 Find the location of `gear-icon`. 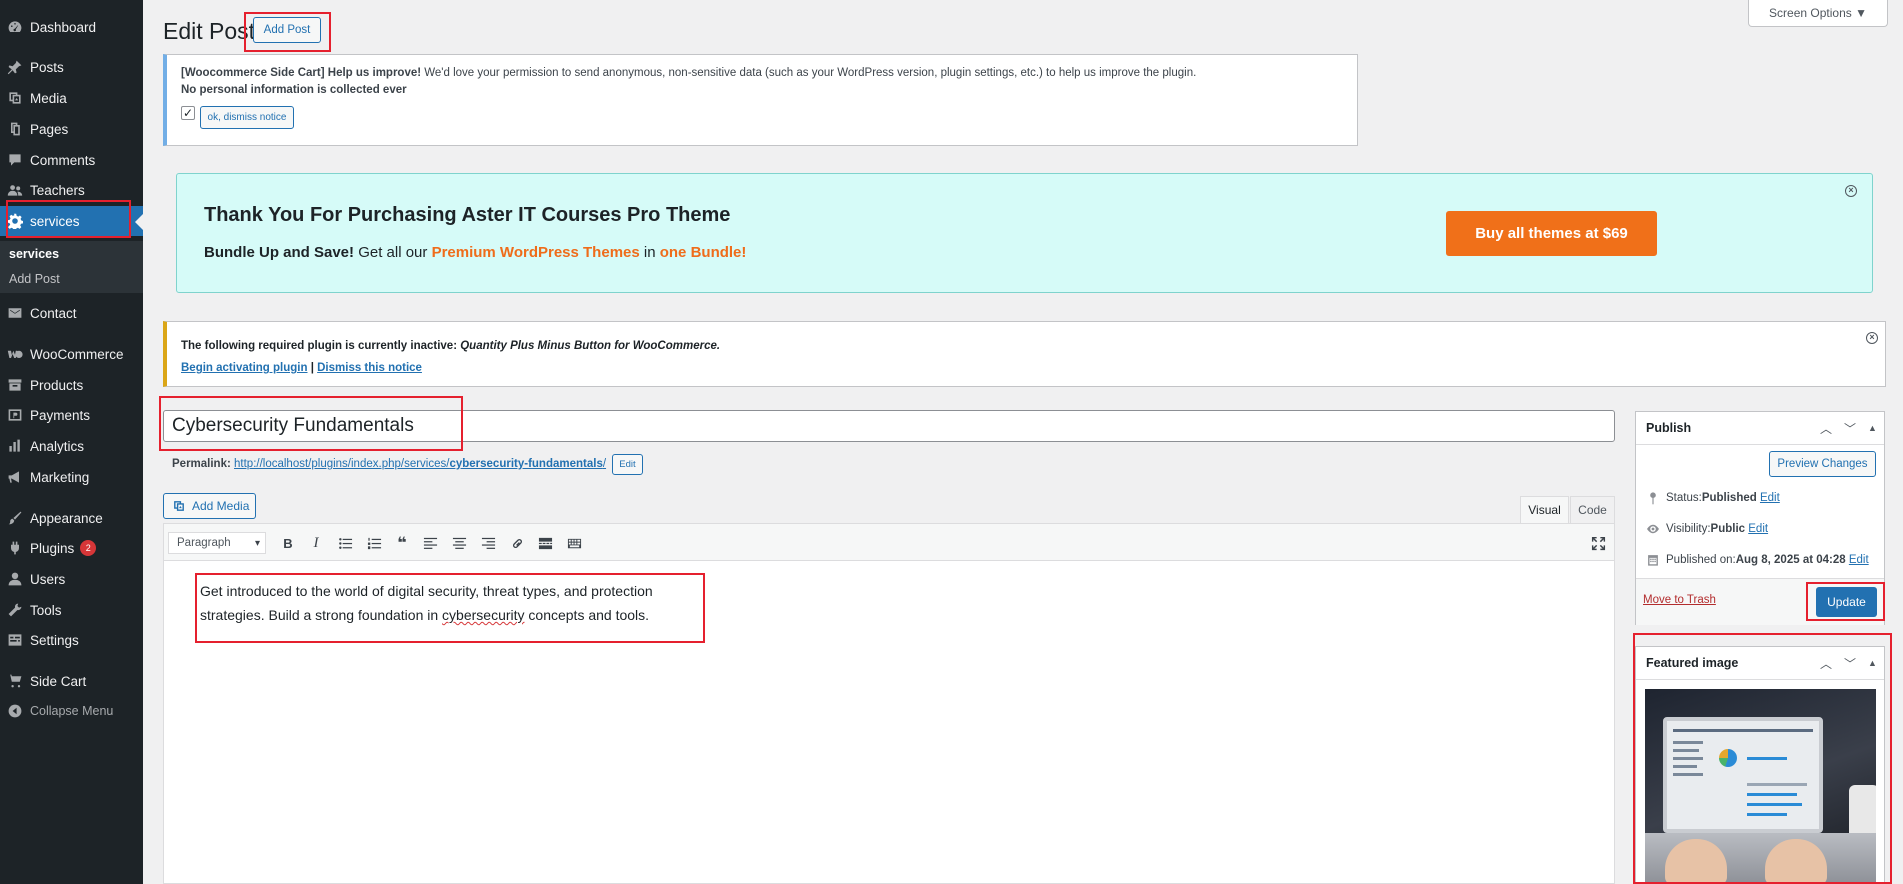

gear-icon is located at coordinates (15, 221).